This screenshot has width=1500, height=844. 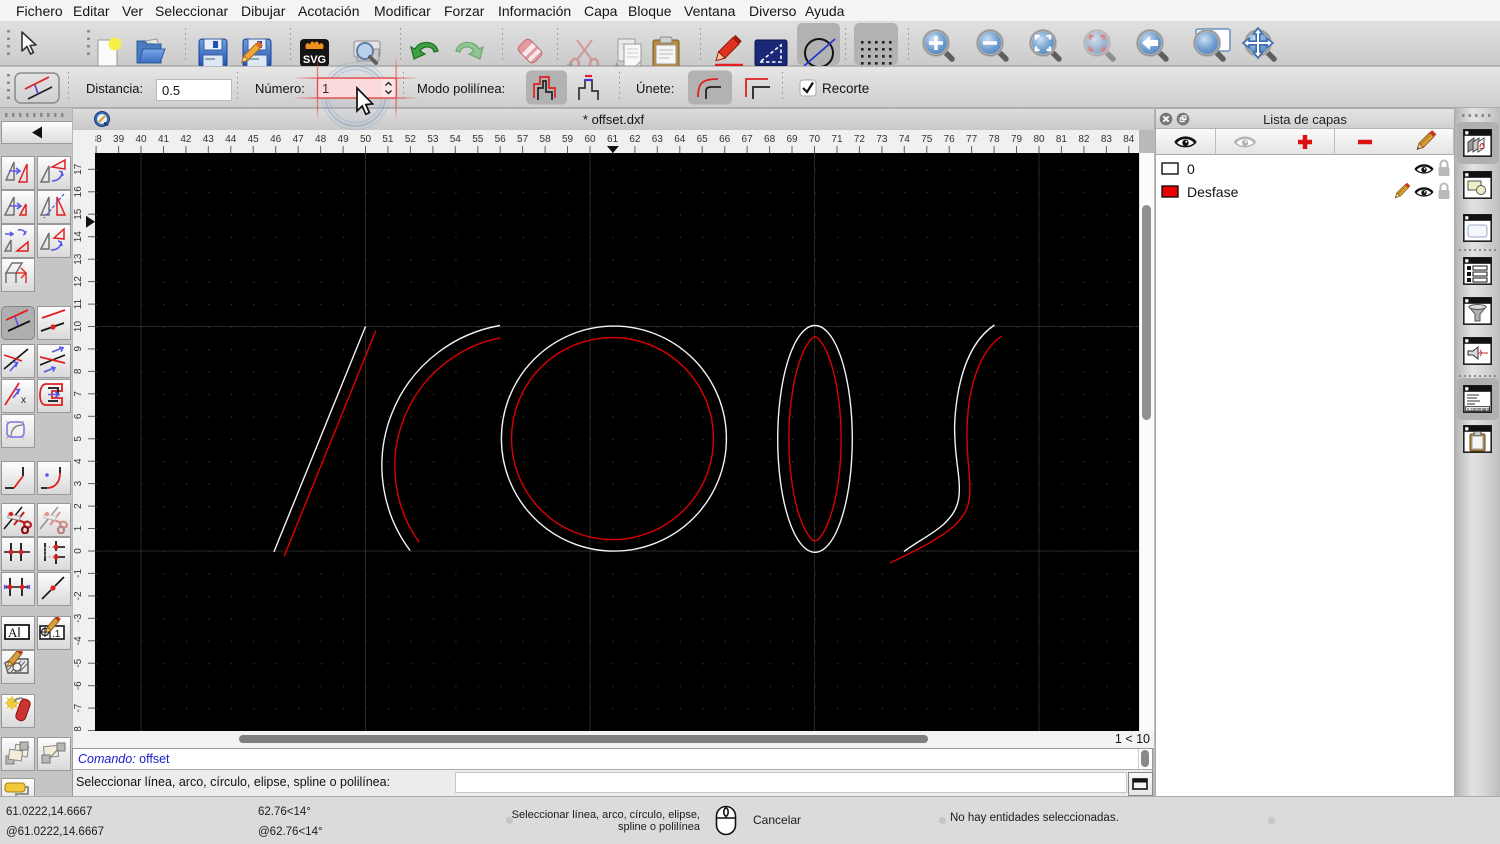 I want to click on svg-text: 39, so click(x=119, y=139).